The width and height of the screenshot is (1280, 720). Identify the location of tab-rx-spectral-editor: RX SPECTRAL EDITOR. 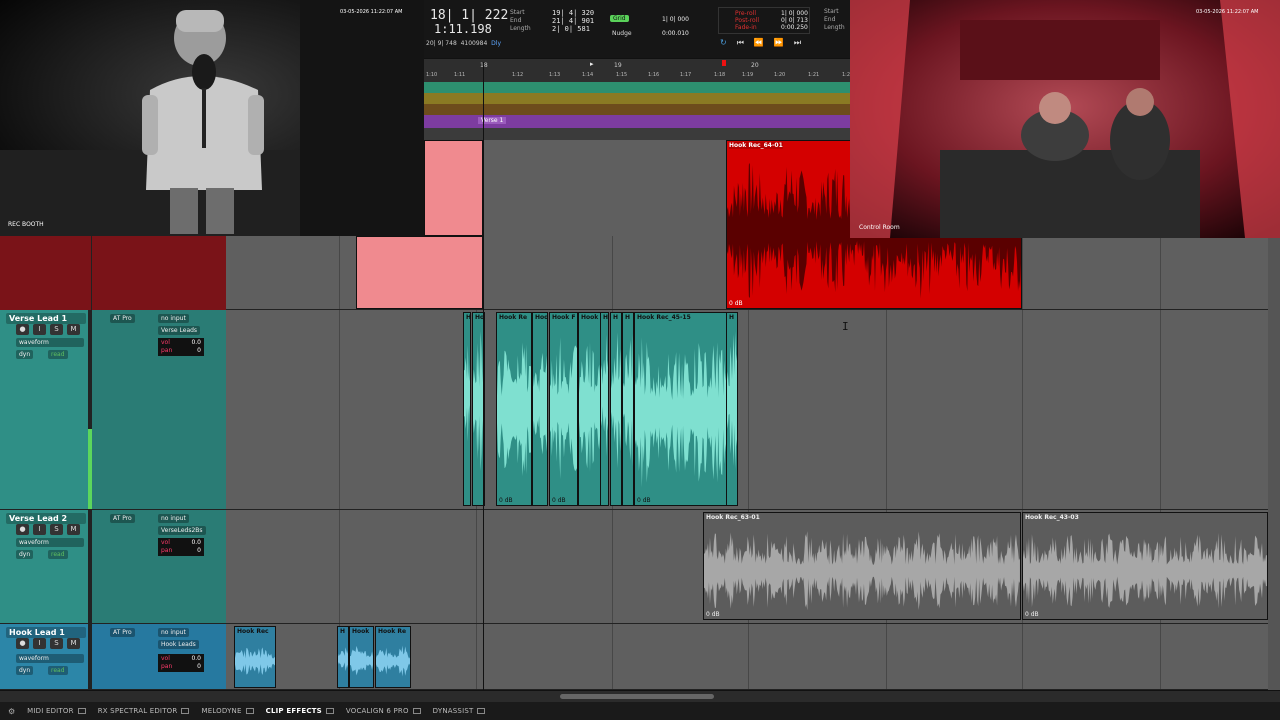
(144, 711).